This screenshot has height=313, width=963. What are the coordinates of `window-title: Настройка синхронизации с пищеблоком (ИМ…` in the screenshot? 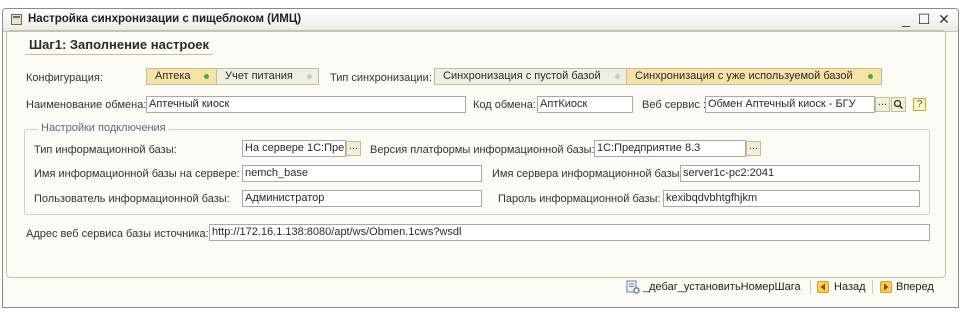 It's located at (165, 19).